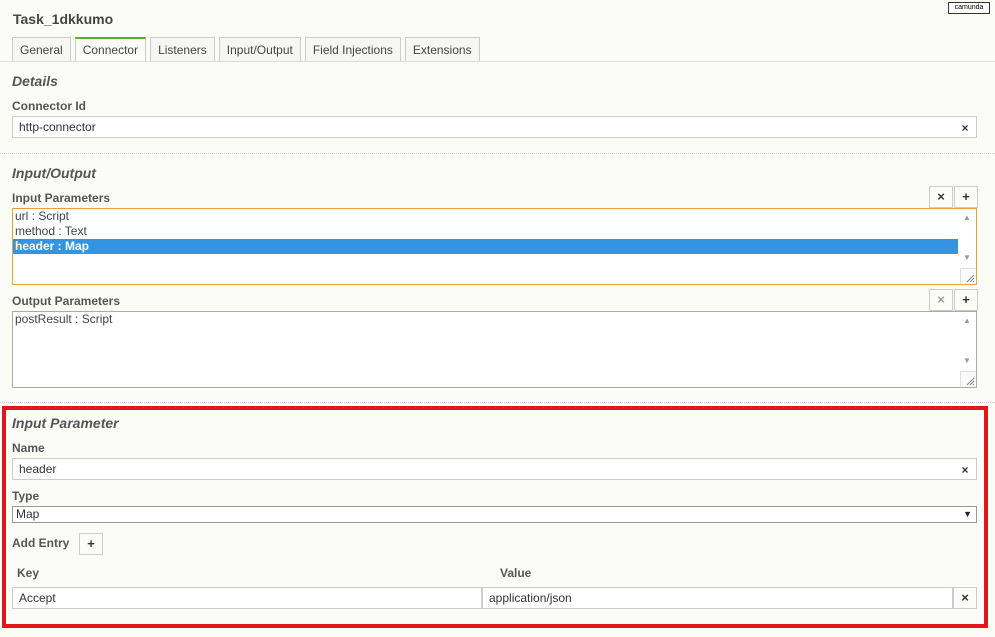 This screenshot has width=995, height=637. Describe the element at coordinates (494, 469) in the screenshot. I see `name-input: header` at that location.